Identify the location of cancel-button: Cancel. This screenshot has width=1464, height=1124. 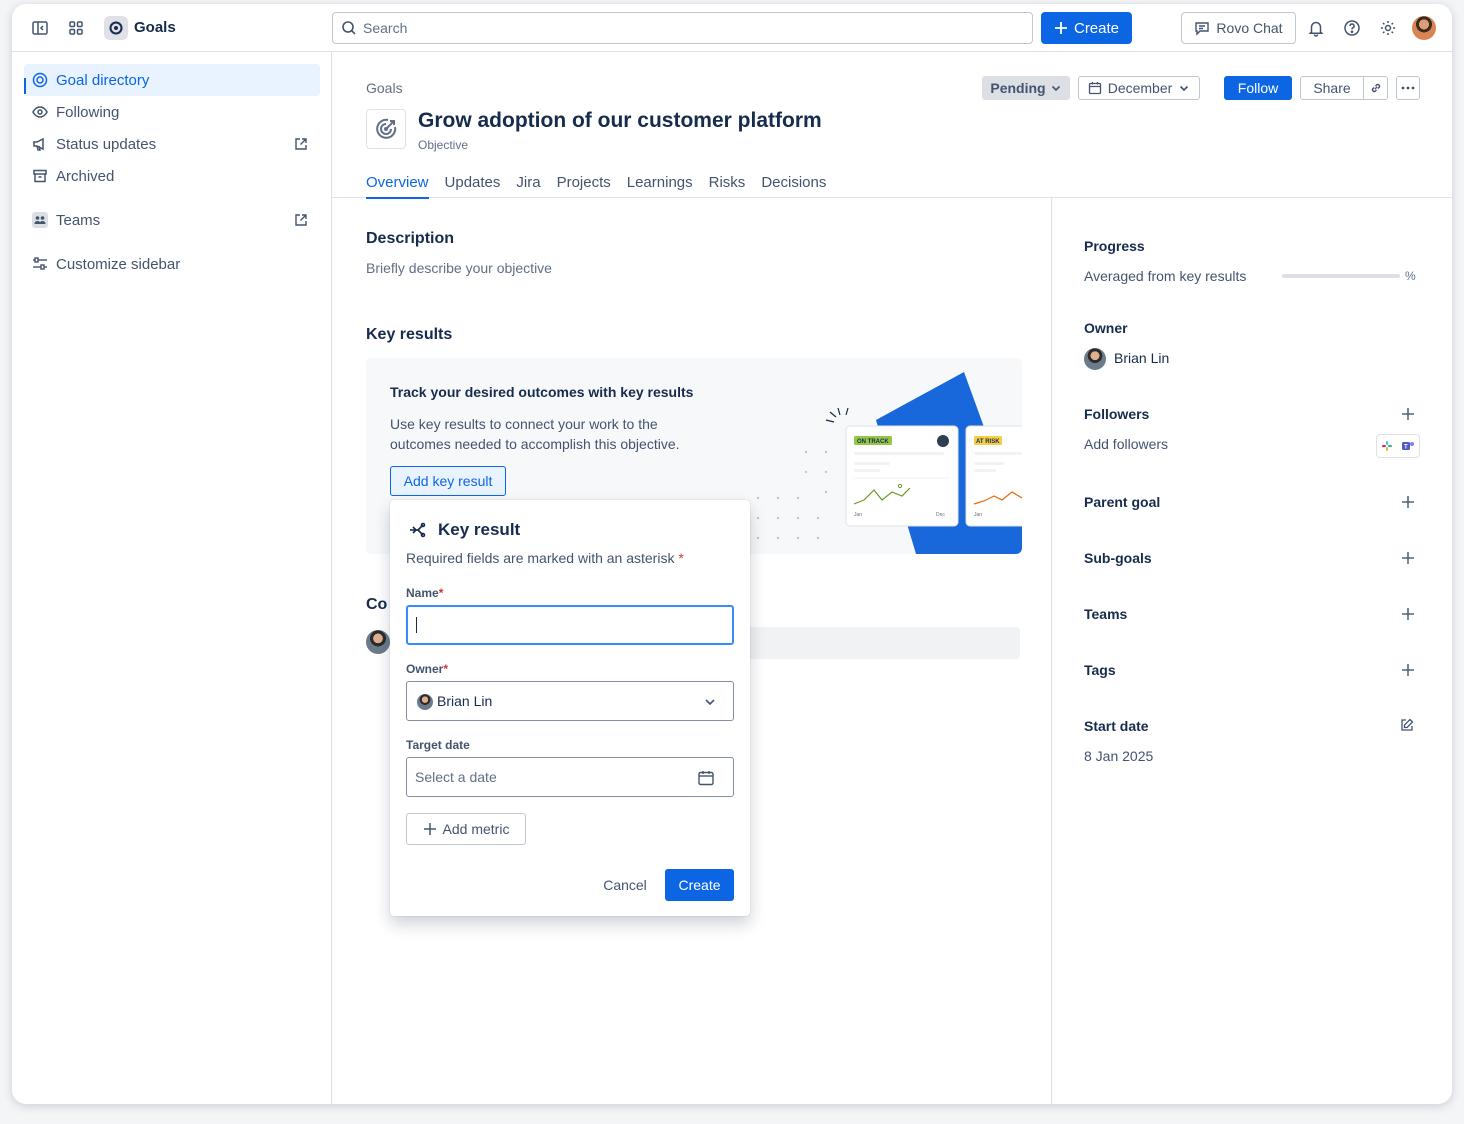
(625, 885).